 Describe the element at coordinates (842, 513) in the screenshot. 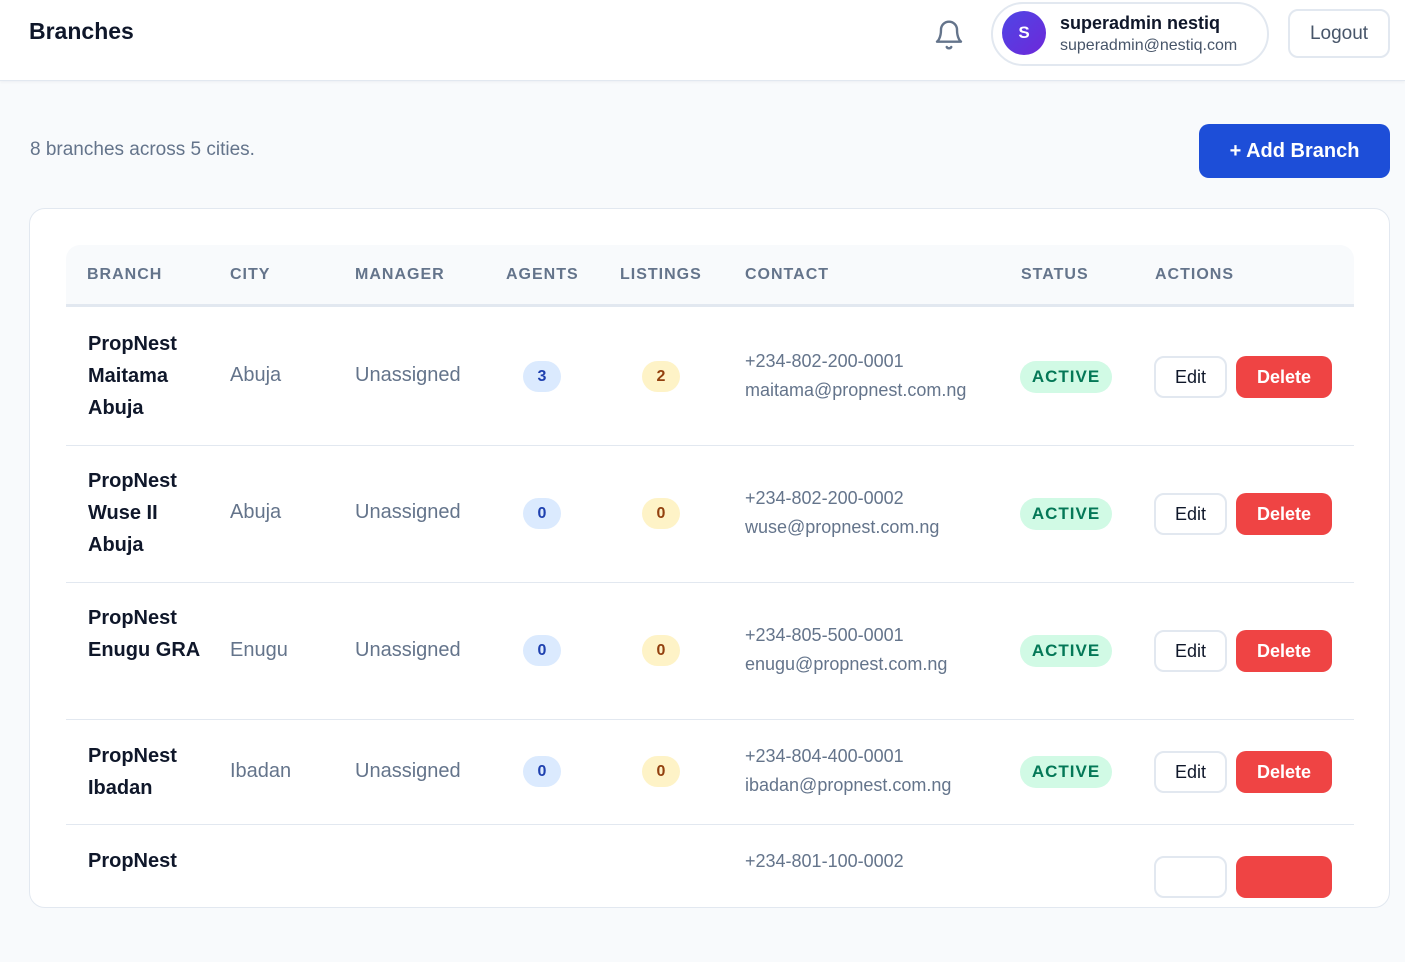

I see `branch-contact: +234-802-200-0002 wuse@propnest.com.ng` at that location.